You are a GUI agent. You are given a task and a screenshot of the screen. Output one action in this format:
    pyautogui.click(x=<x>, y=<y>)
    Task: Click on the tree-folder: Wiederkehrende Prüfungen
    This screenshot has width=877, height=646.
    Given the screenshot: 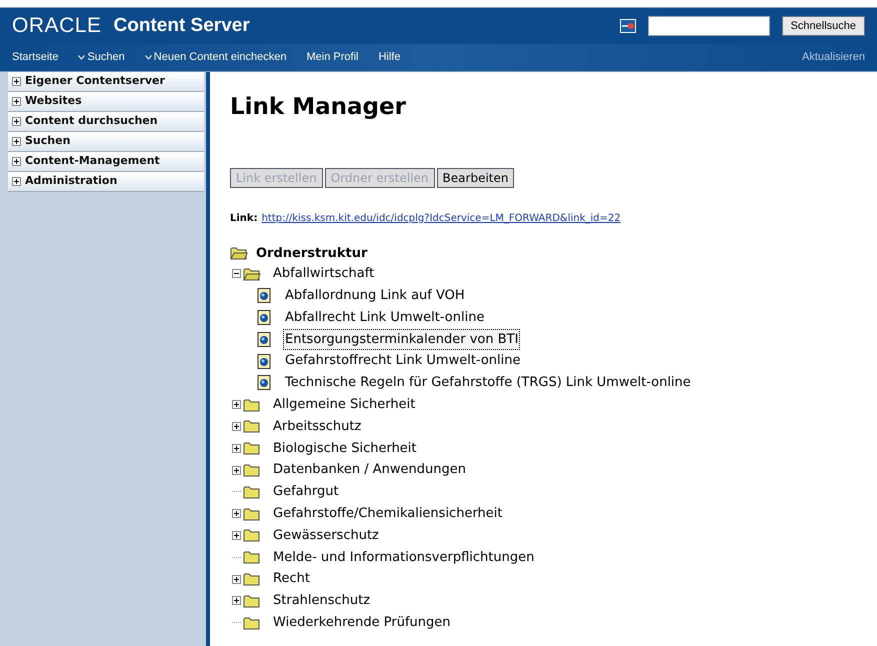 What is the action you would take?
    pyautogui.click(x=361, y=623)
    